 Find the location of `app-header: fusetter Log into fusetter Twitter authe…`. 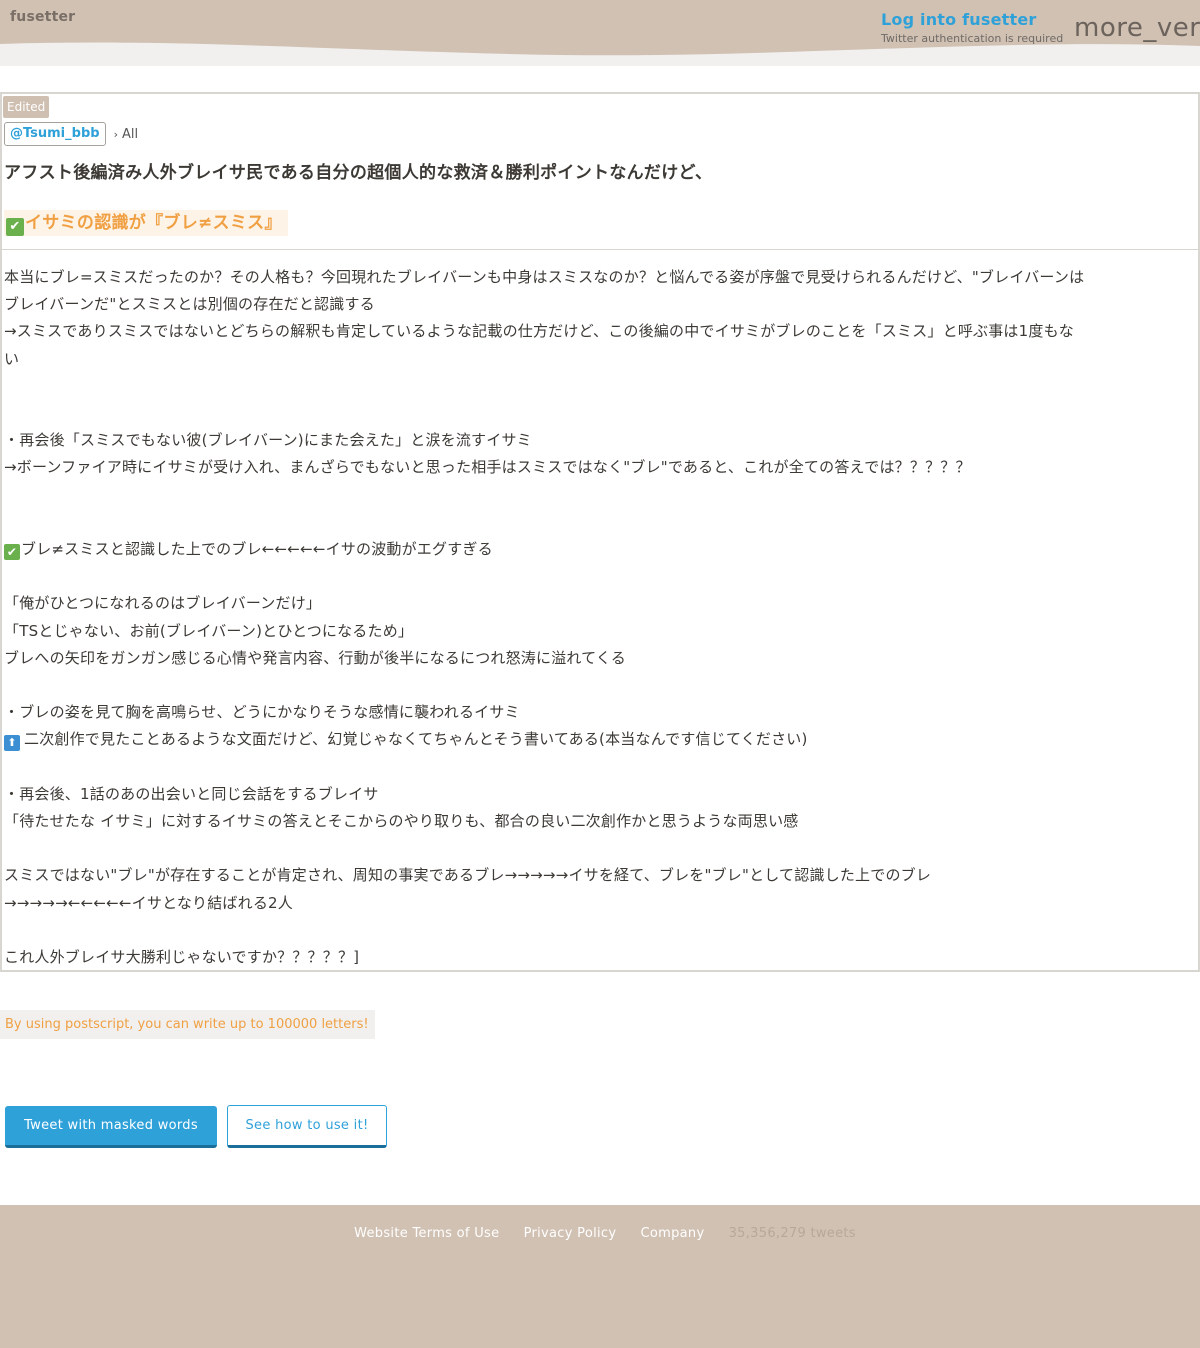

app-header: fusetter Log into fusetter Twitter authe… is located at coordinates (600, 33).